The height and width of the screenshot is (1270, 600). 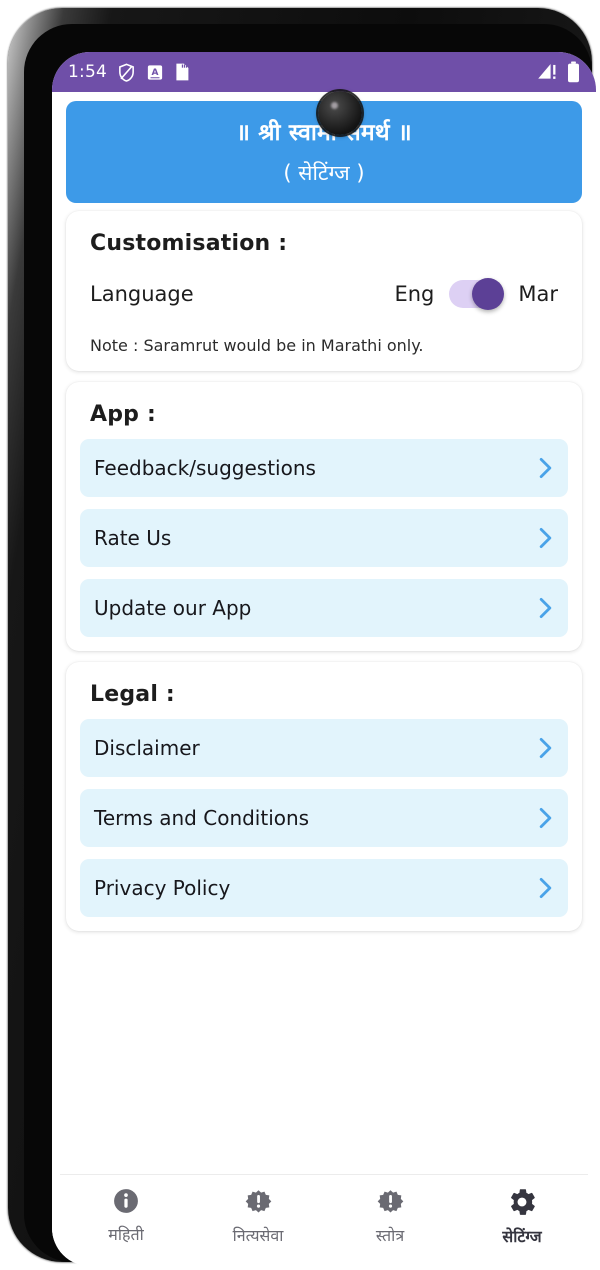 What do you see at coordinates (162, 887) in the screenshot?
I see `list-item-label: Privacy Policy` at bounding box center [162, 887].